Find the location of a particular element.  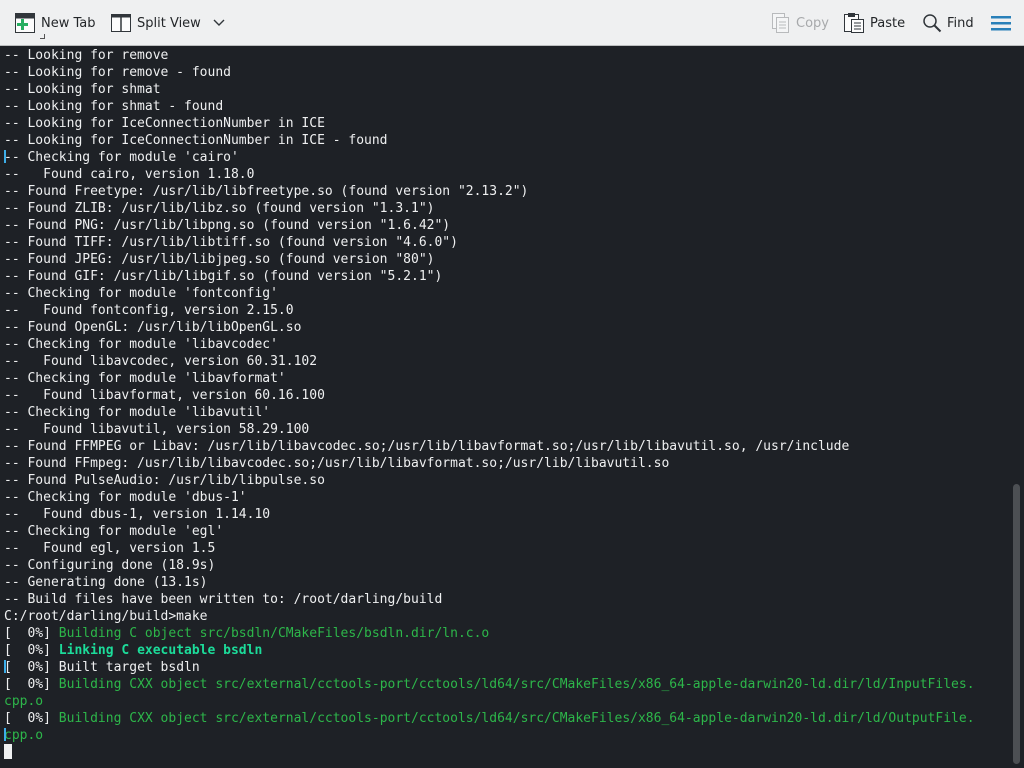

line-text: C:/root/darling/build>make is located at coordinates (106, 616).